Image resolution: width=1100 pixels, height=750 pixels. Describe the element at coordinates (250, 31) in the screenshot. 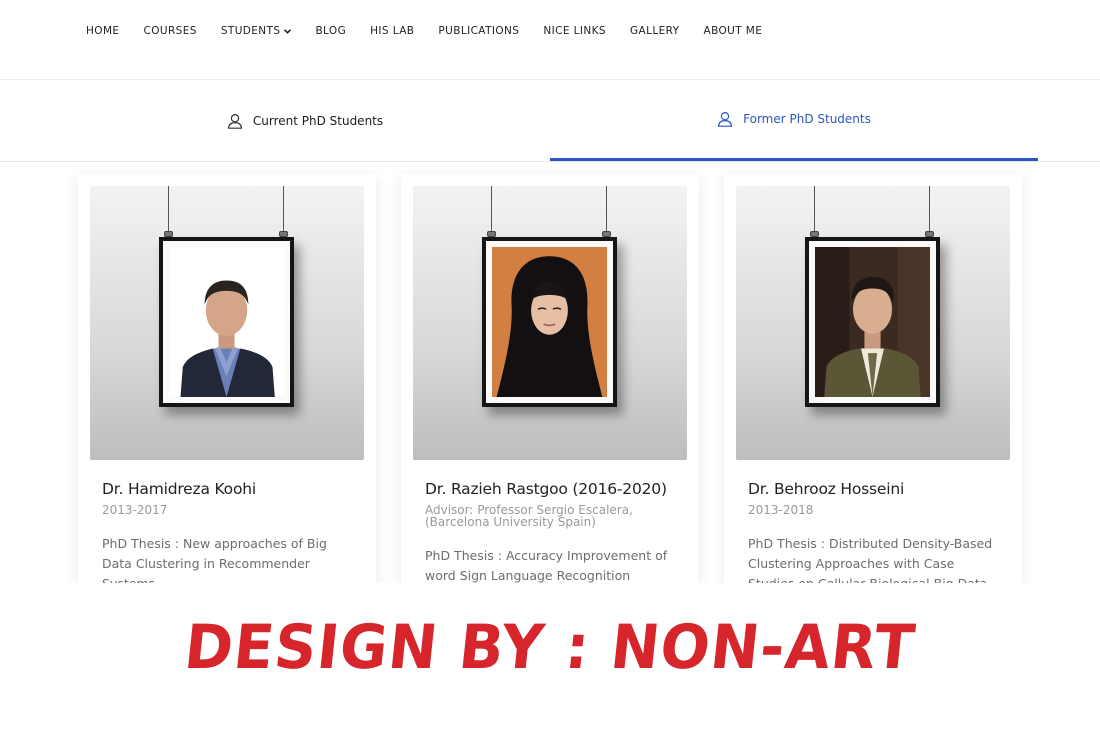

I see `nav-item-label: STUDENTS` at that location.